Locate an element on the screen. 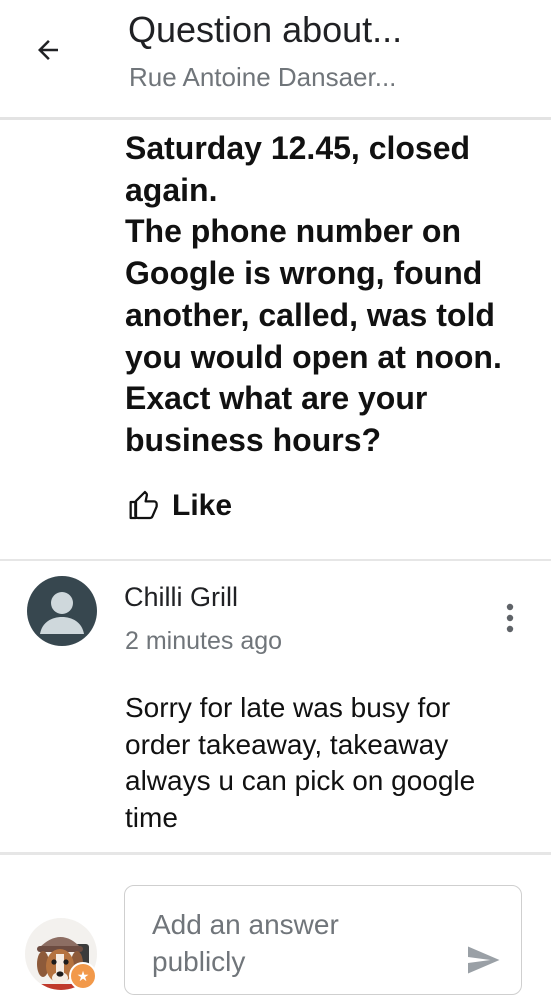  more-options-button is located at coordinates (510, 618).